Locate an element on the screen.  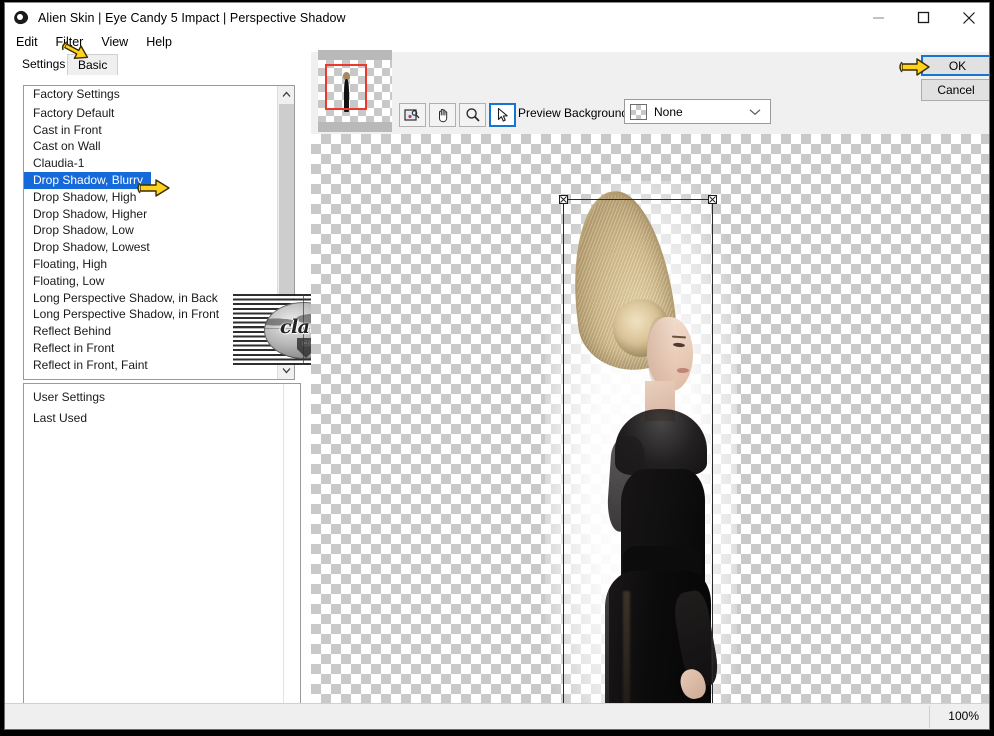
list-item: Long Perspective Shadow, in Back is located at coordinates (151, 298).